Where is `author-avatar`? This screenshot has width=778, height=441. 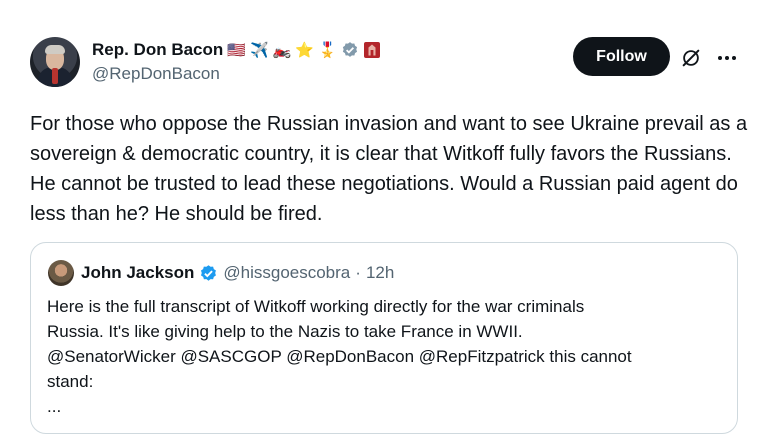 author-avatar is located at coordinates (55, 62).